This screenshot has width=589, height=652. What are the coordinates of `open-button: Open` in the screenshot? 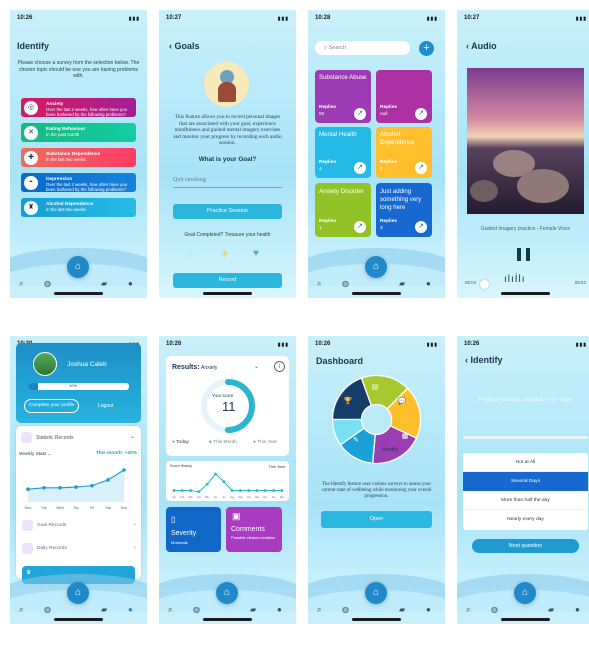 It's located at (376, 519).